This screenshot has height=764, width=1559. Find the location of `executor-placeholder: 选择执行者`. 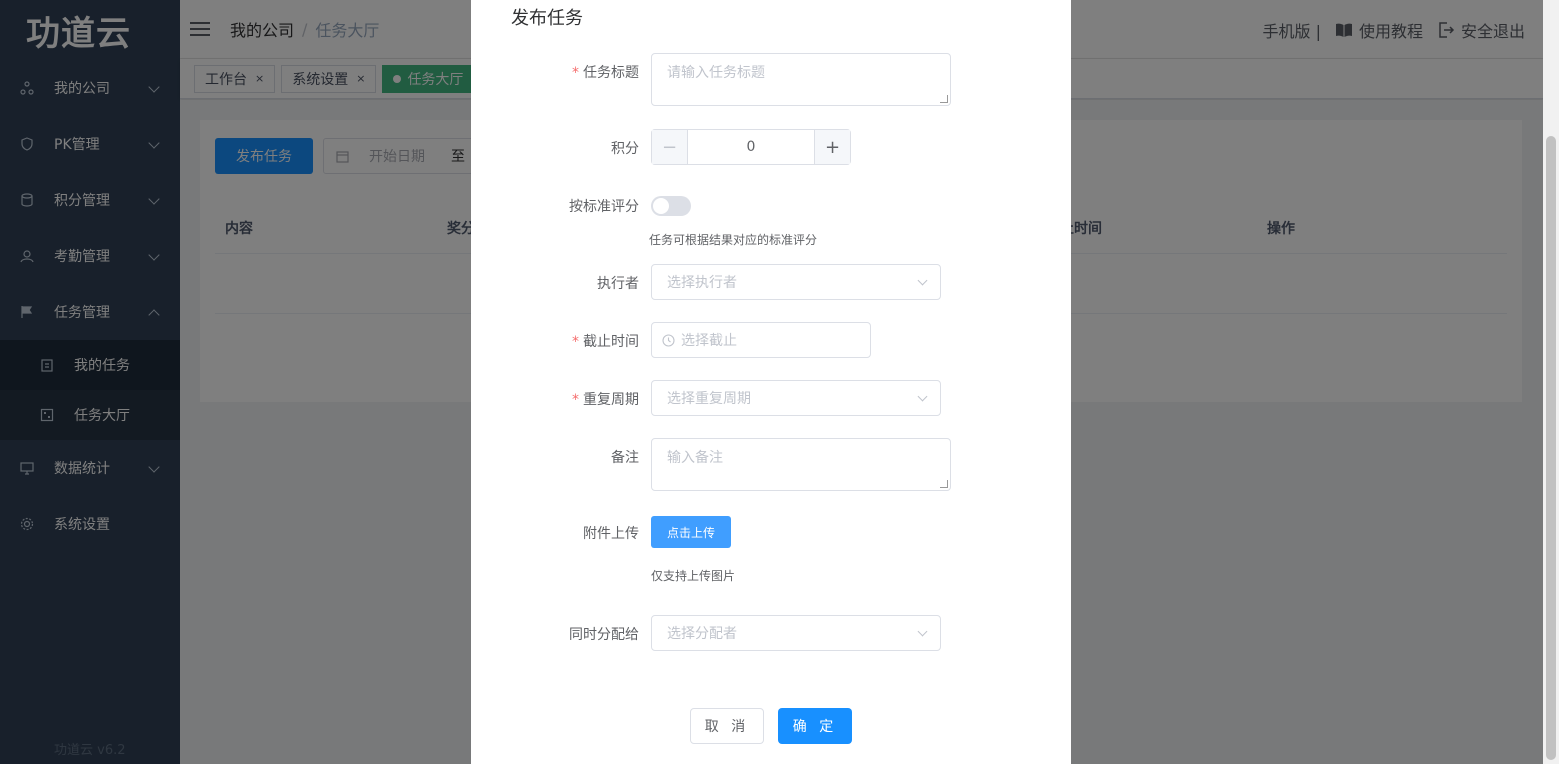

executor-placeholder: 选择执行者 is located at coordinates (702, 283).